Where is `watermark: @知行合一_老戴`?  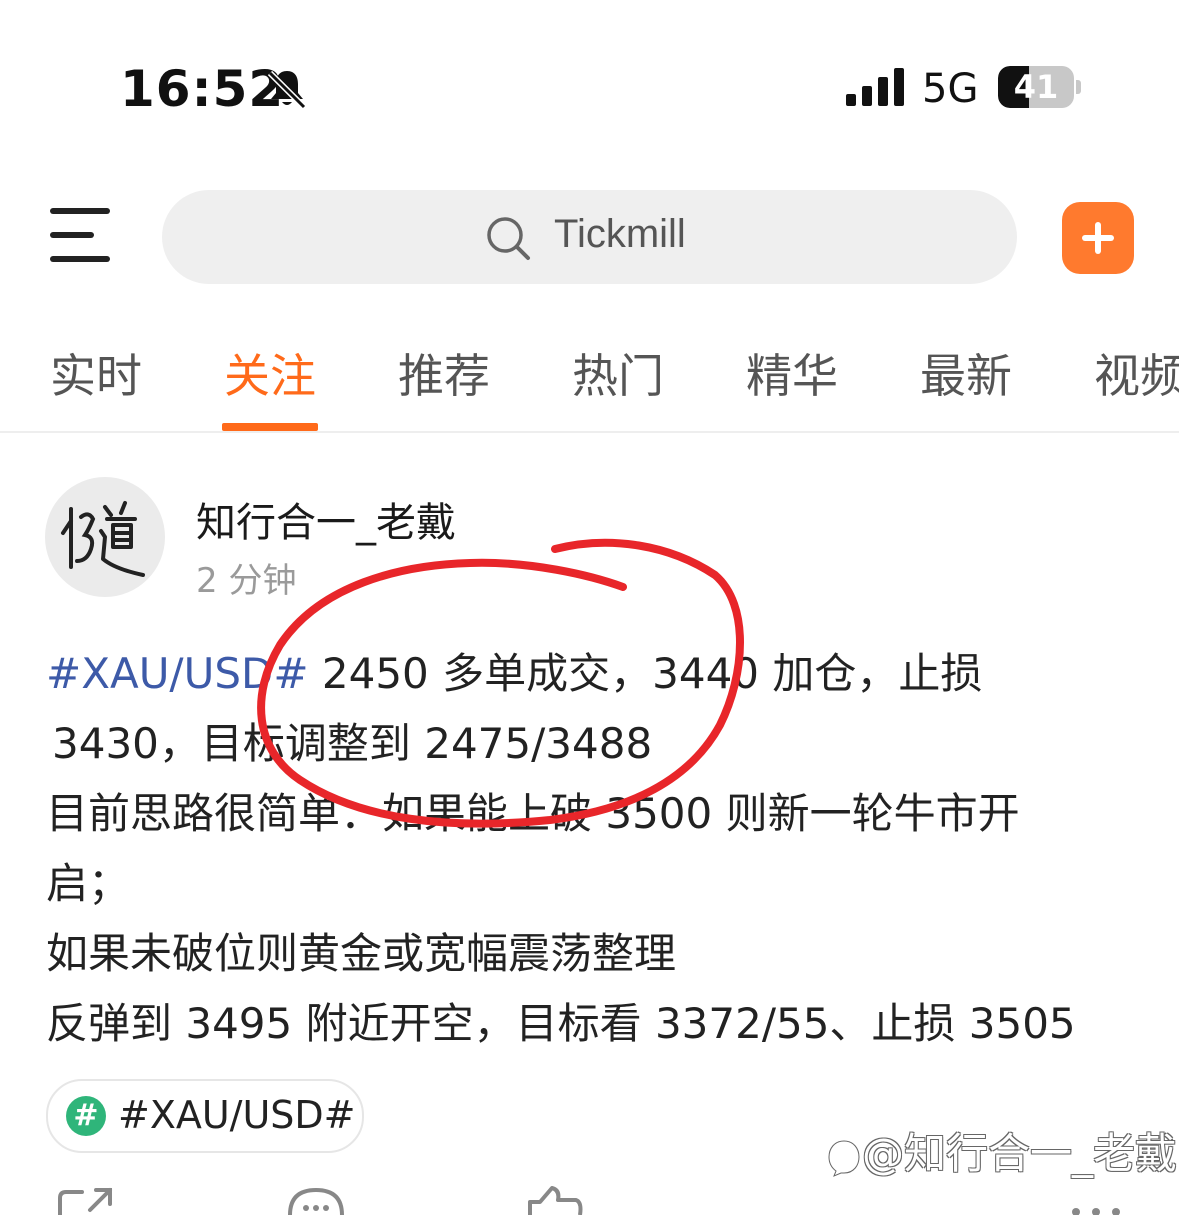 watermark: @知行合一_老戴 is located at coordinates (1001, 1150).